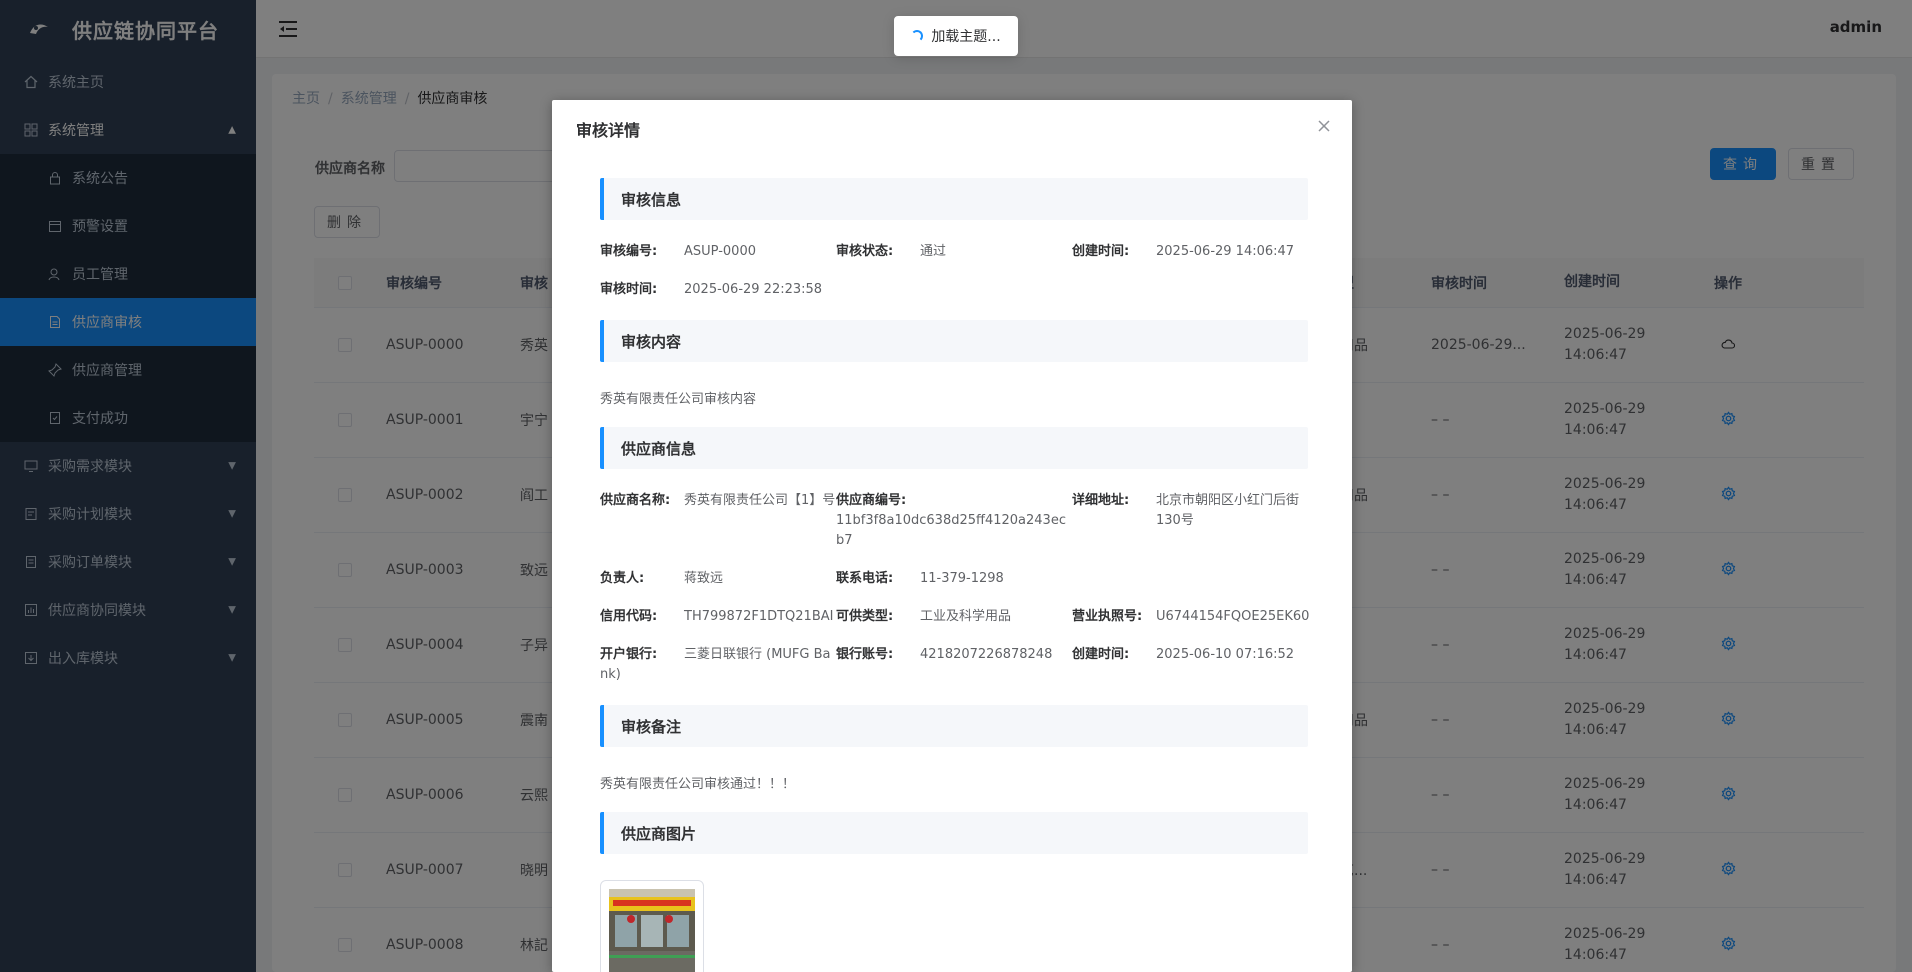  I want to click on section-audit-content: 审核内容, so click(954, 341).